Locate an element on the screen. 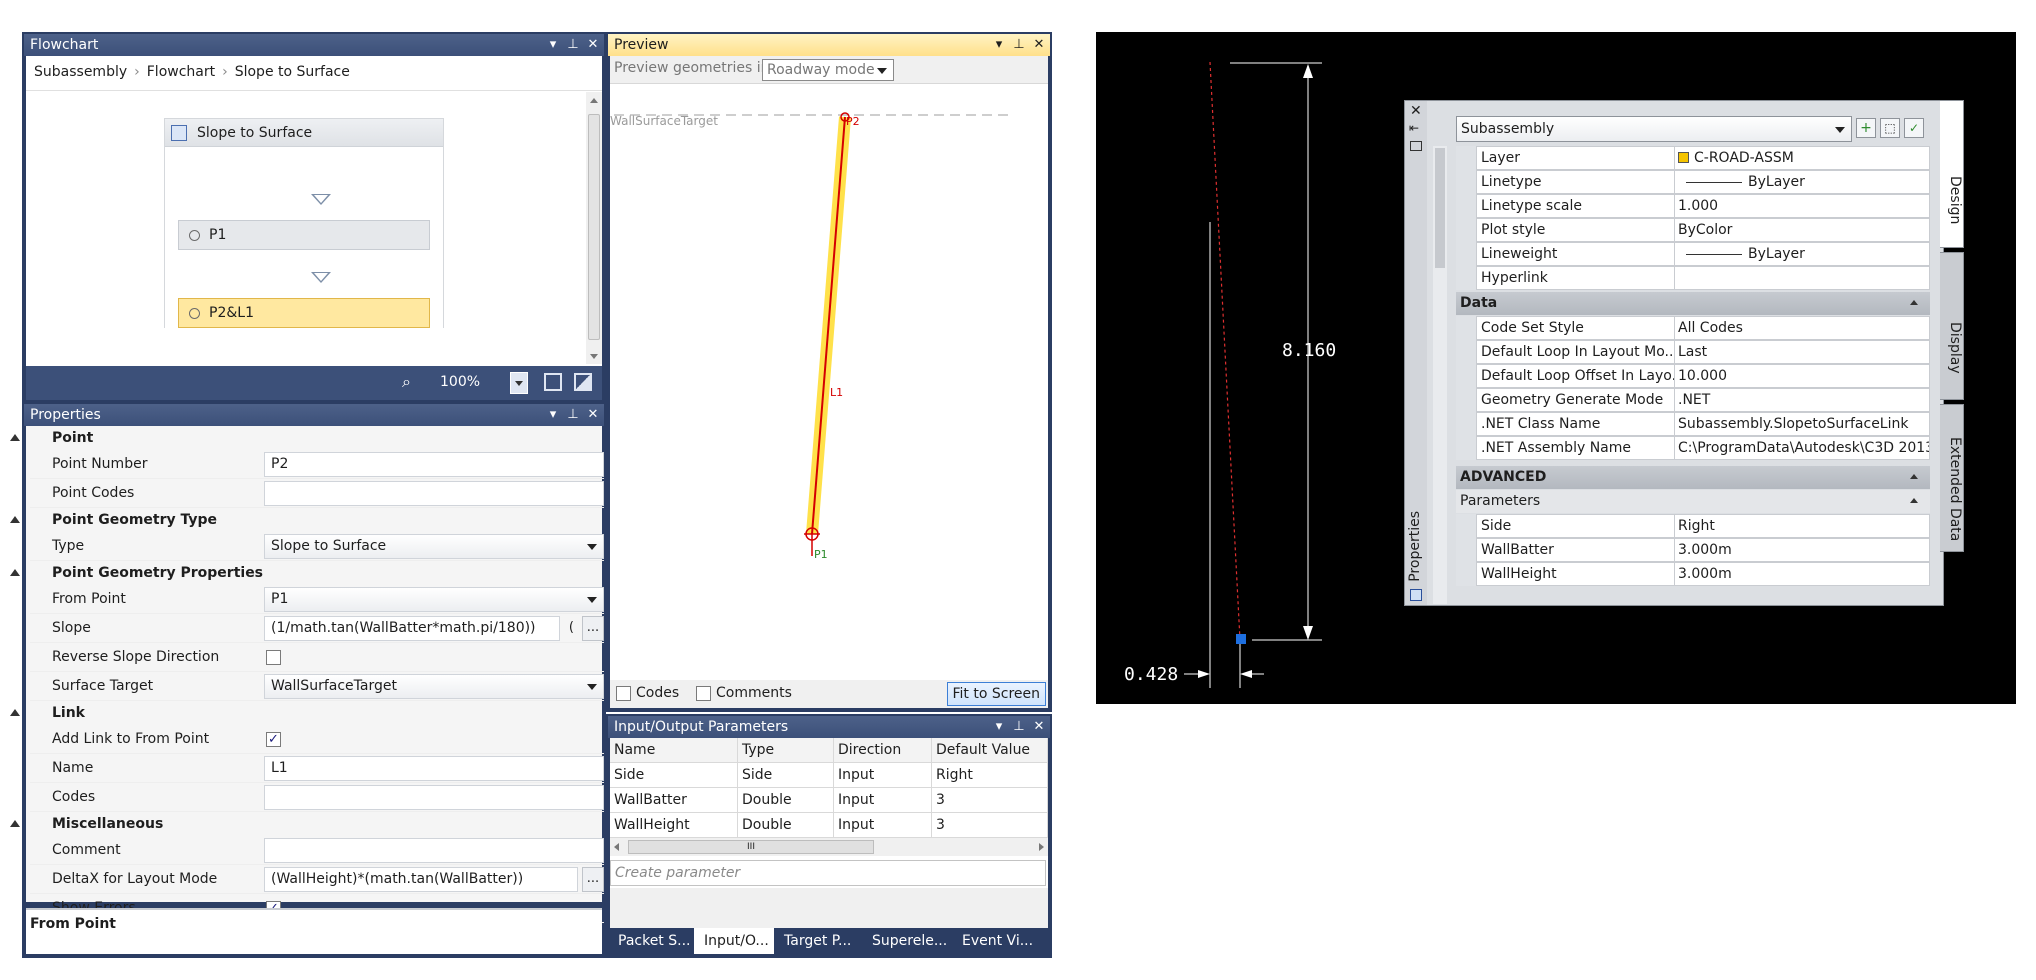  category-misc: Miscellaneous is located at coordinates (307, 824).